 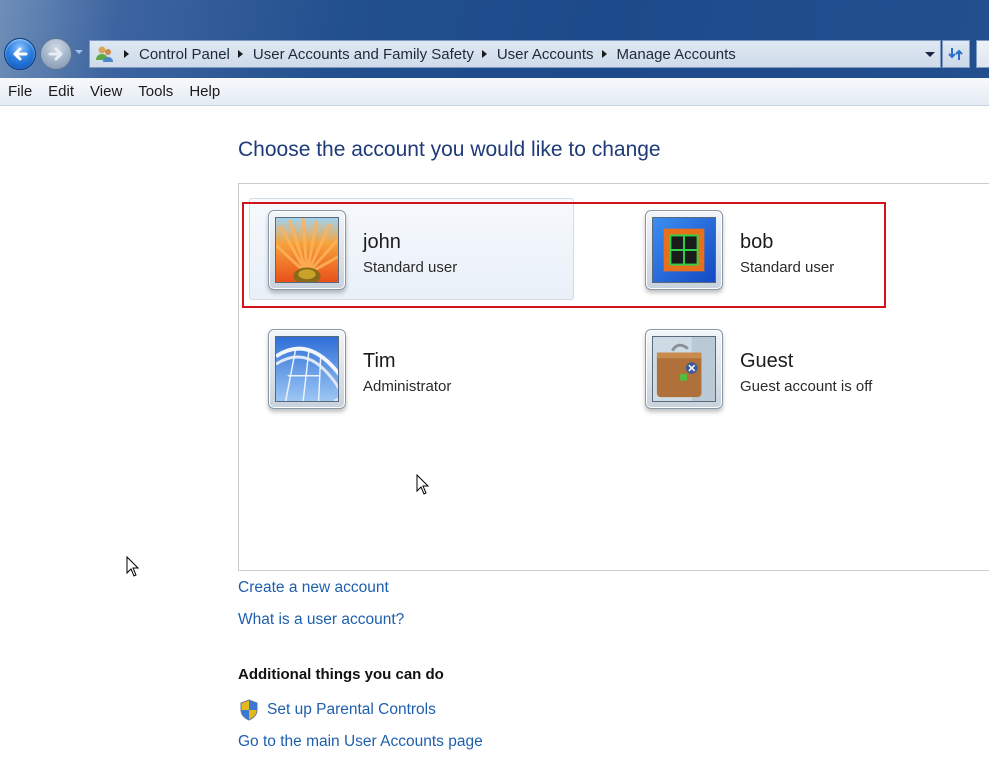 What do you see at coordinates (341, 674) in the screenshot?
I see `additional-things-heading: Additional things you can do` at bounding box center [341, 674].